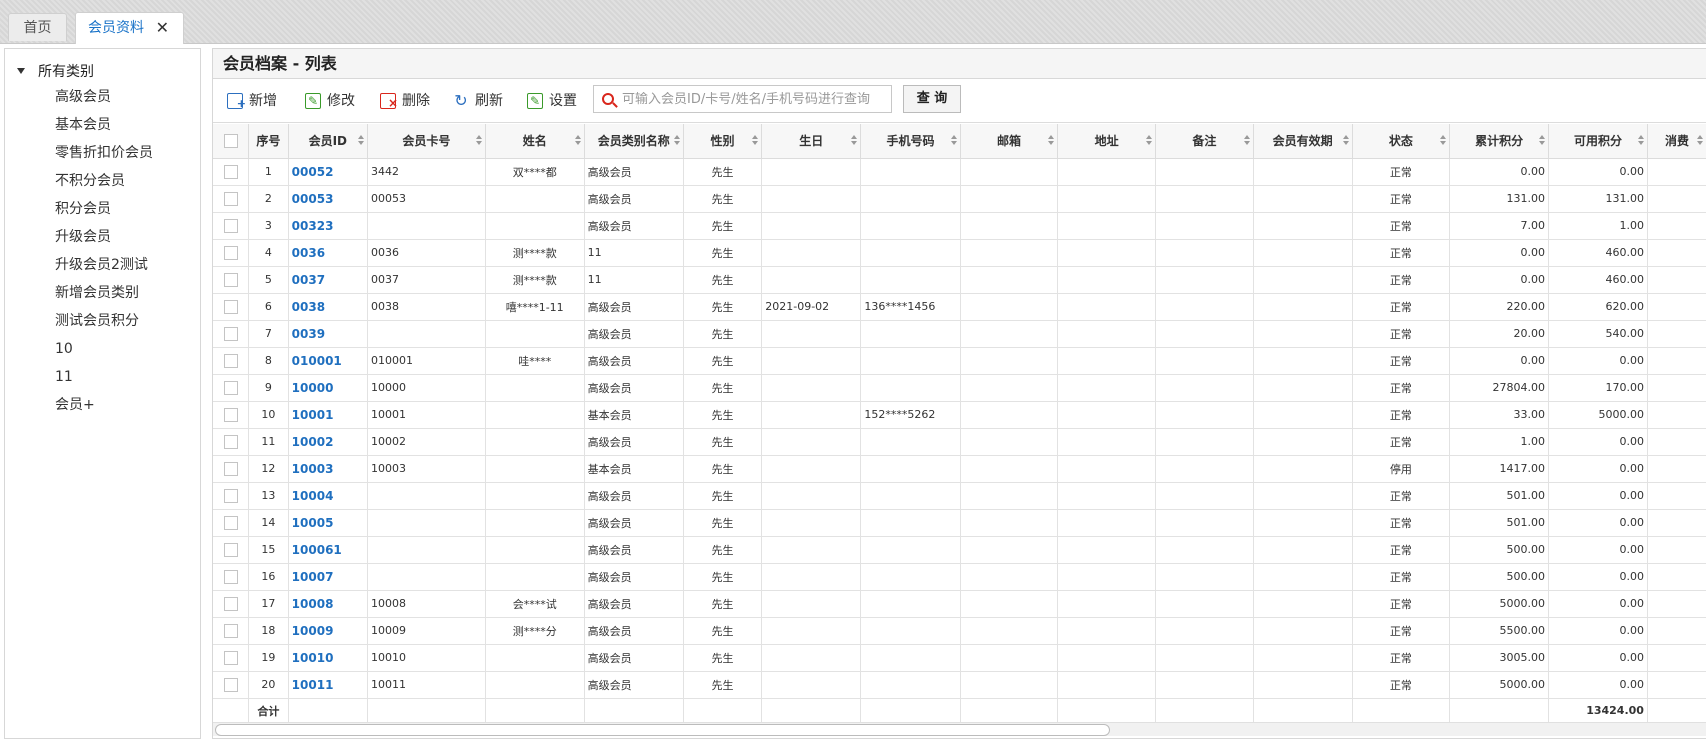  What do you see at coordinates (104, 153) in the screenshot?
I see `sidebar-item: 零售折扣价会员` at bounding box center [104, 153].